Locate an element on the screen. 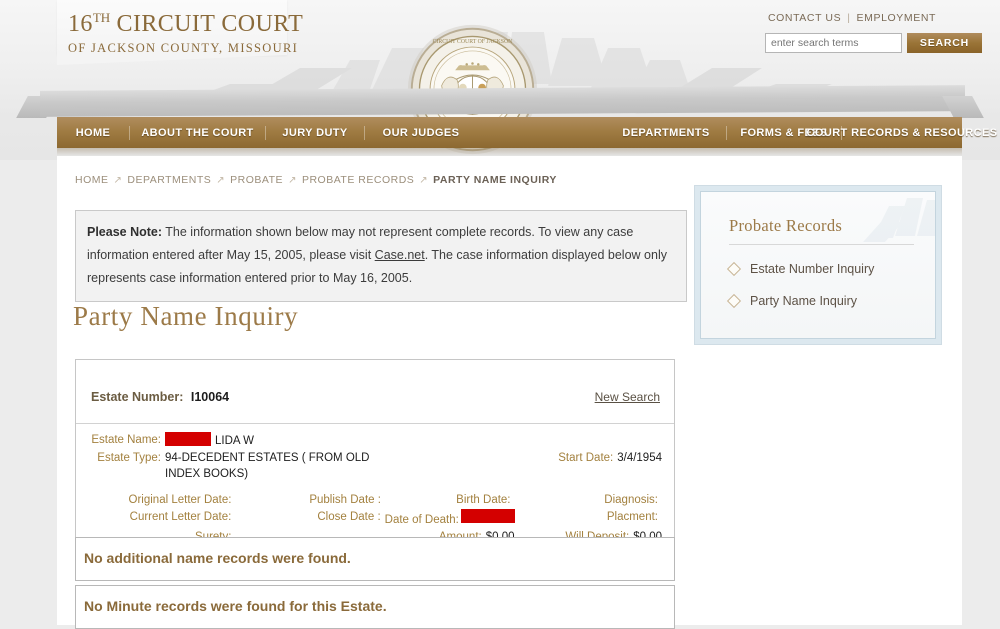  nav-item-our-judges: OUR JUDGES is located at coordinates (421, 132).